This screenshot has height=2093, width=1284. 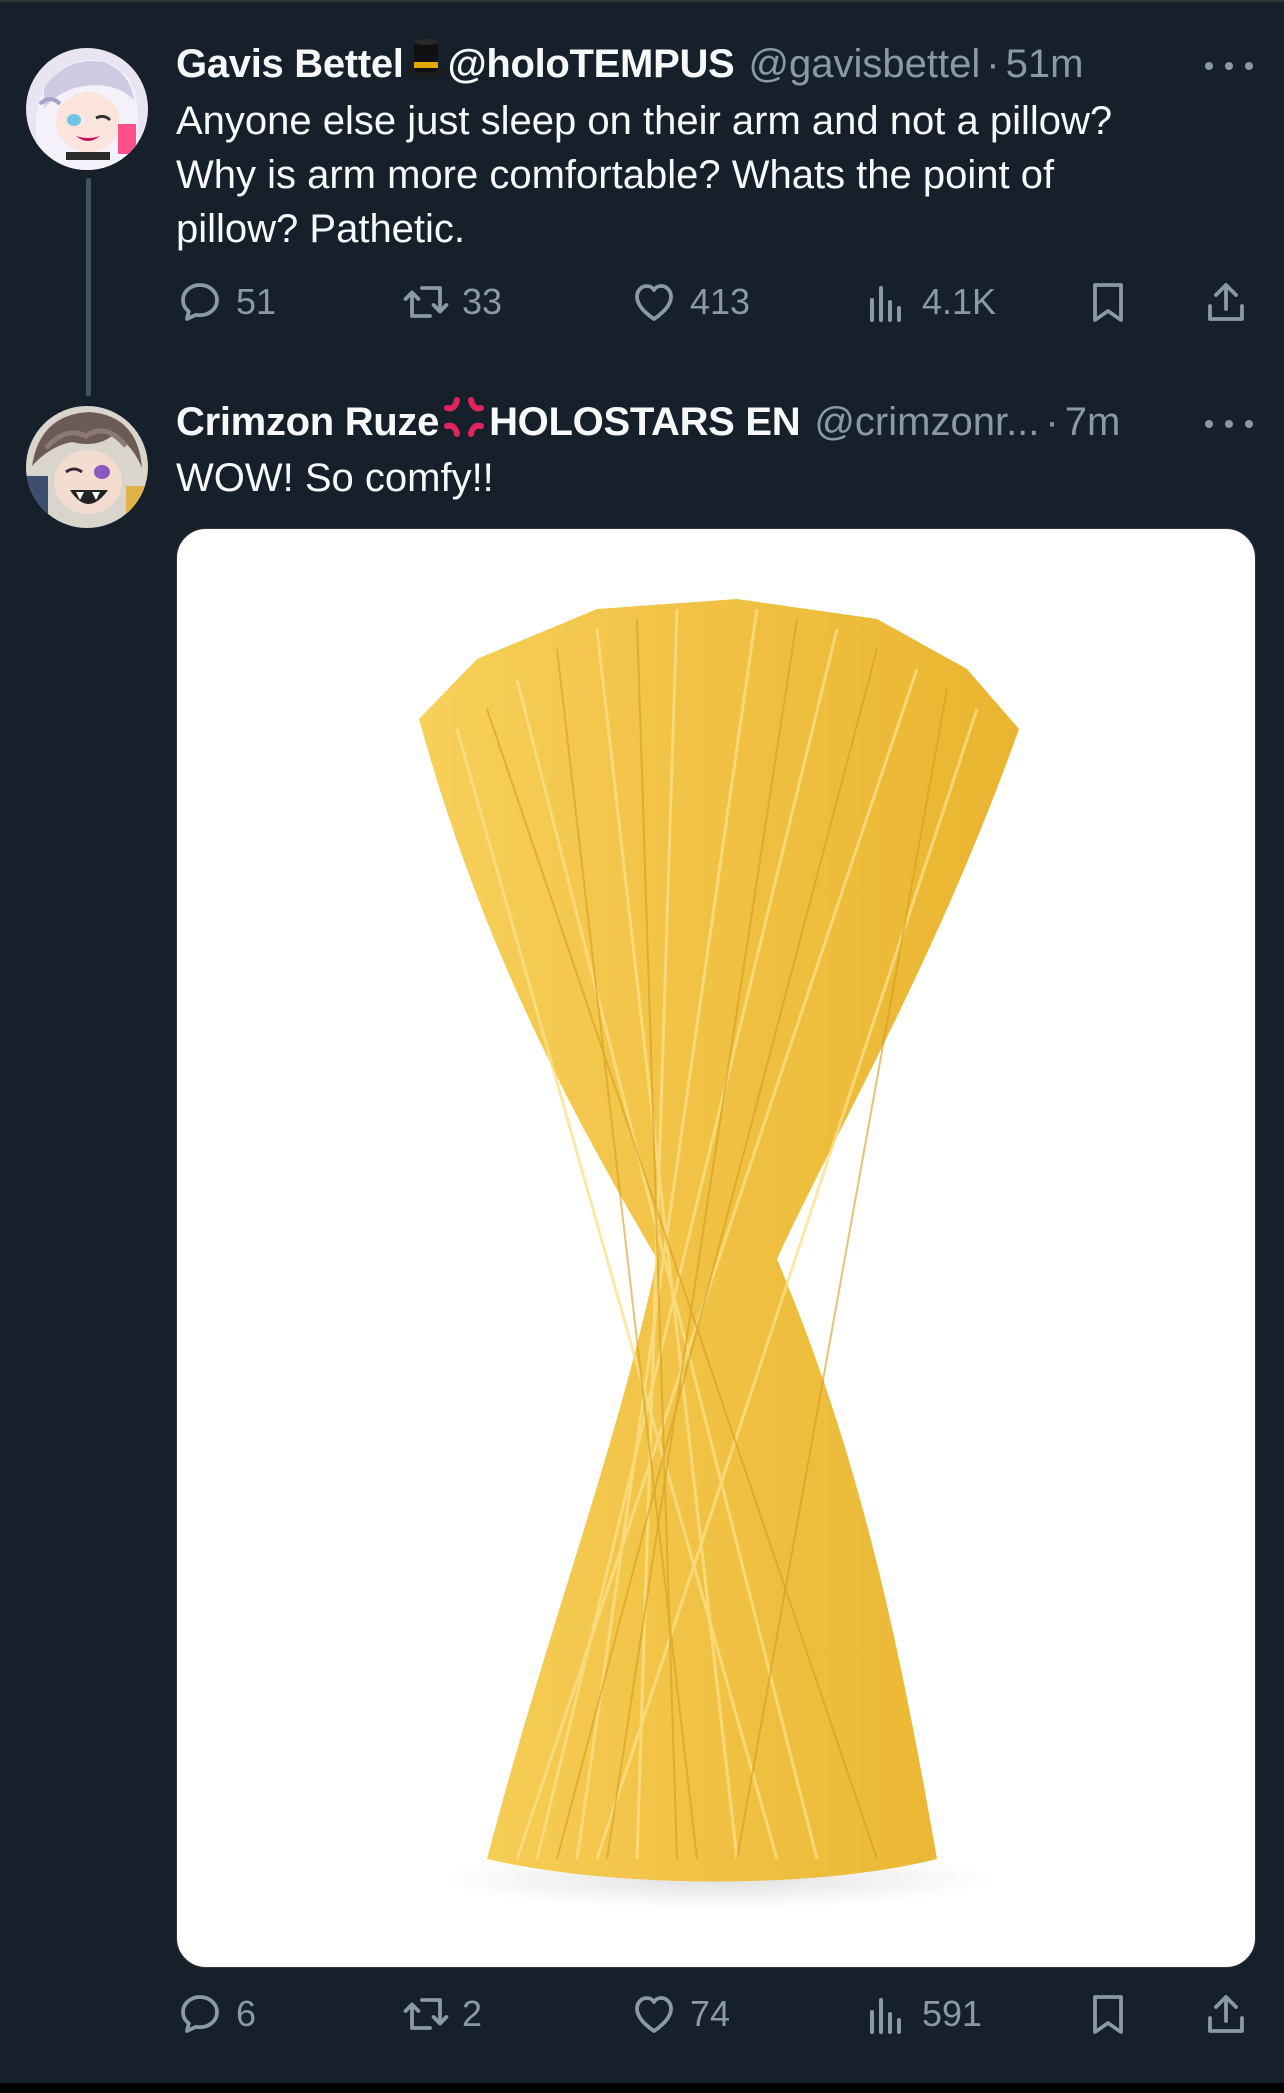 What do you see at coordinates (464, 422) in the screenshot?
I see `anger-symbol-icon` at bounding box center [464, 422].